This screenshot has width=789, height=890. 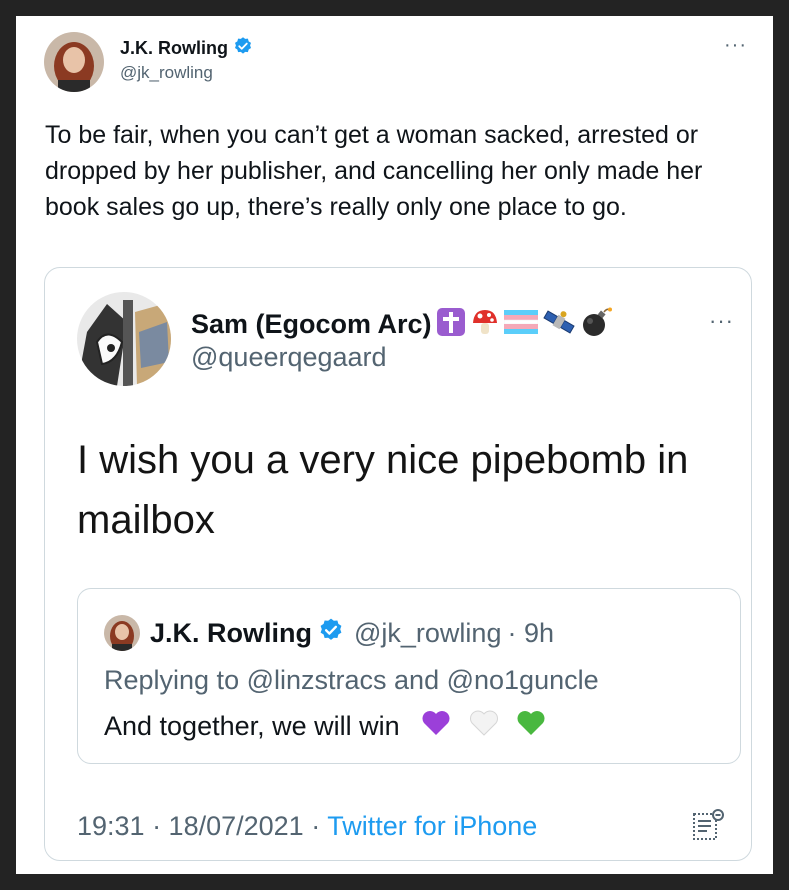 I want to click on purple-heart-emoji, so click(x=436, y=726).